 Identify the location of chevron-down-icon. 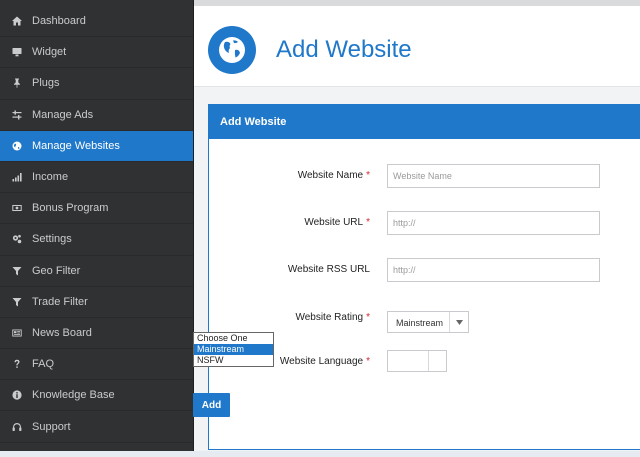
(458, 322).